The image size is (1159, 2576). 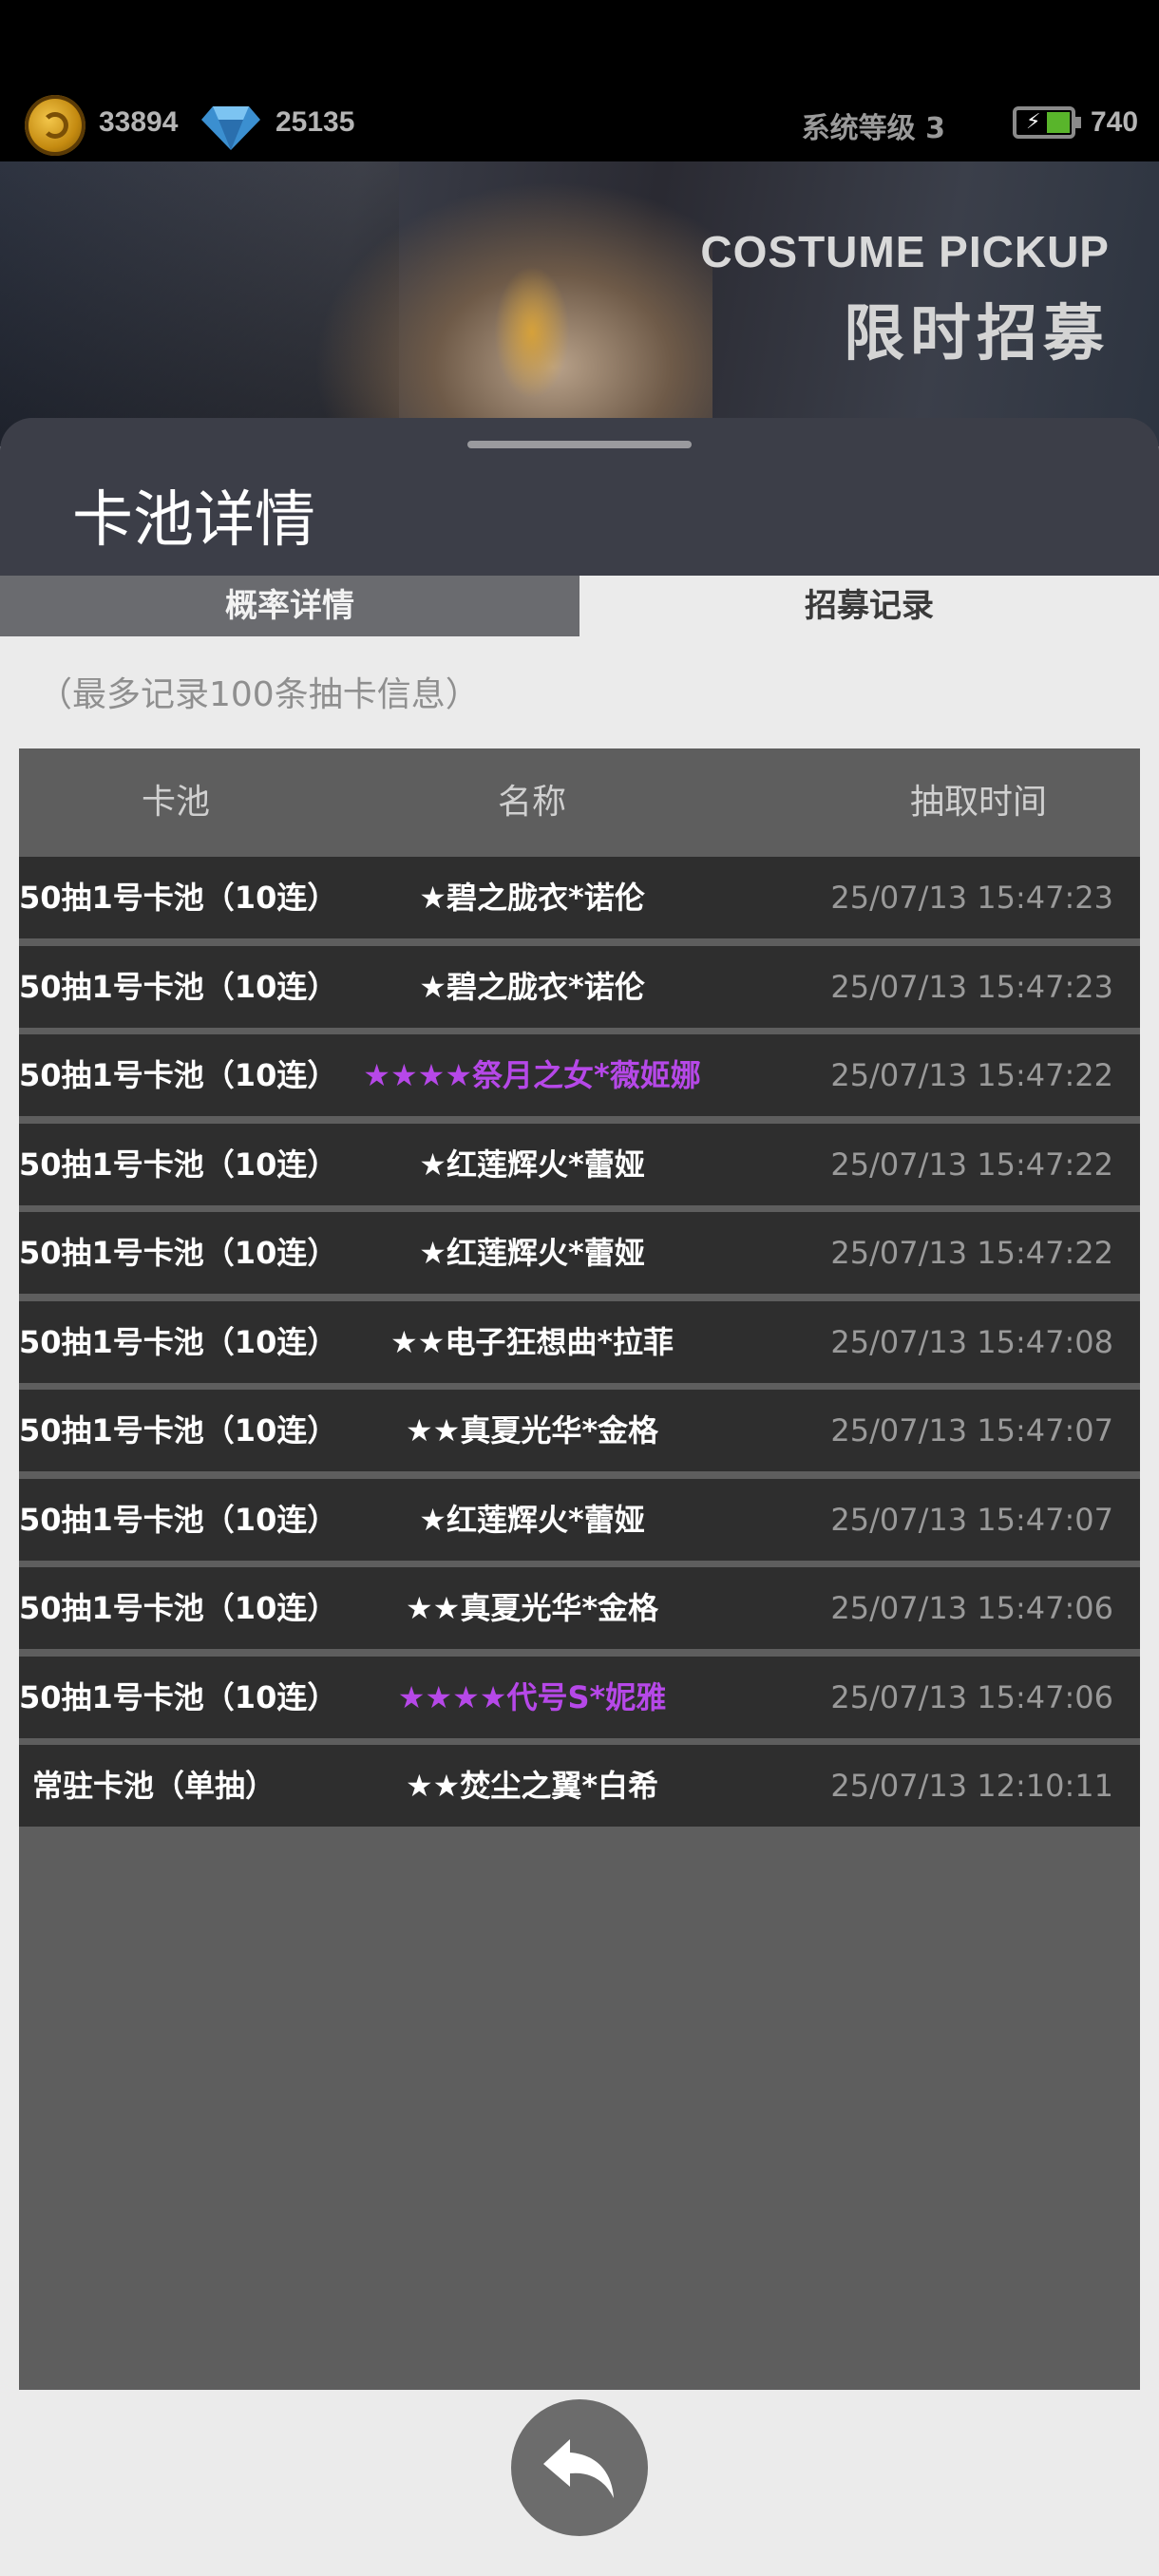 What do you see at coordinates (579, 303) in the screenshot?
I see `pickup-banner: COSTUME PICKUP 限时招募` at bounding box center [579, 303].